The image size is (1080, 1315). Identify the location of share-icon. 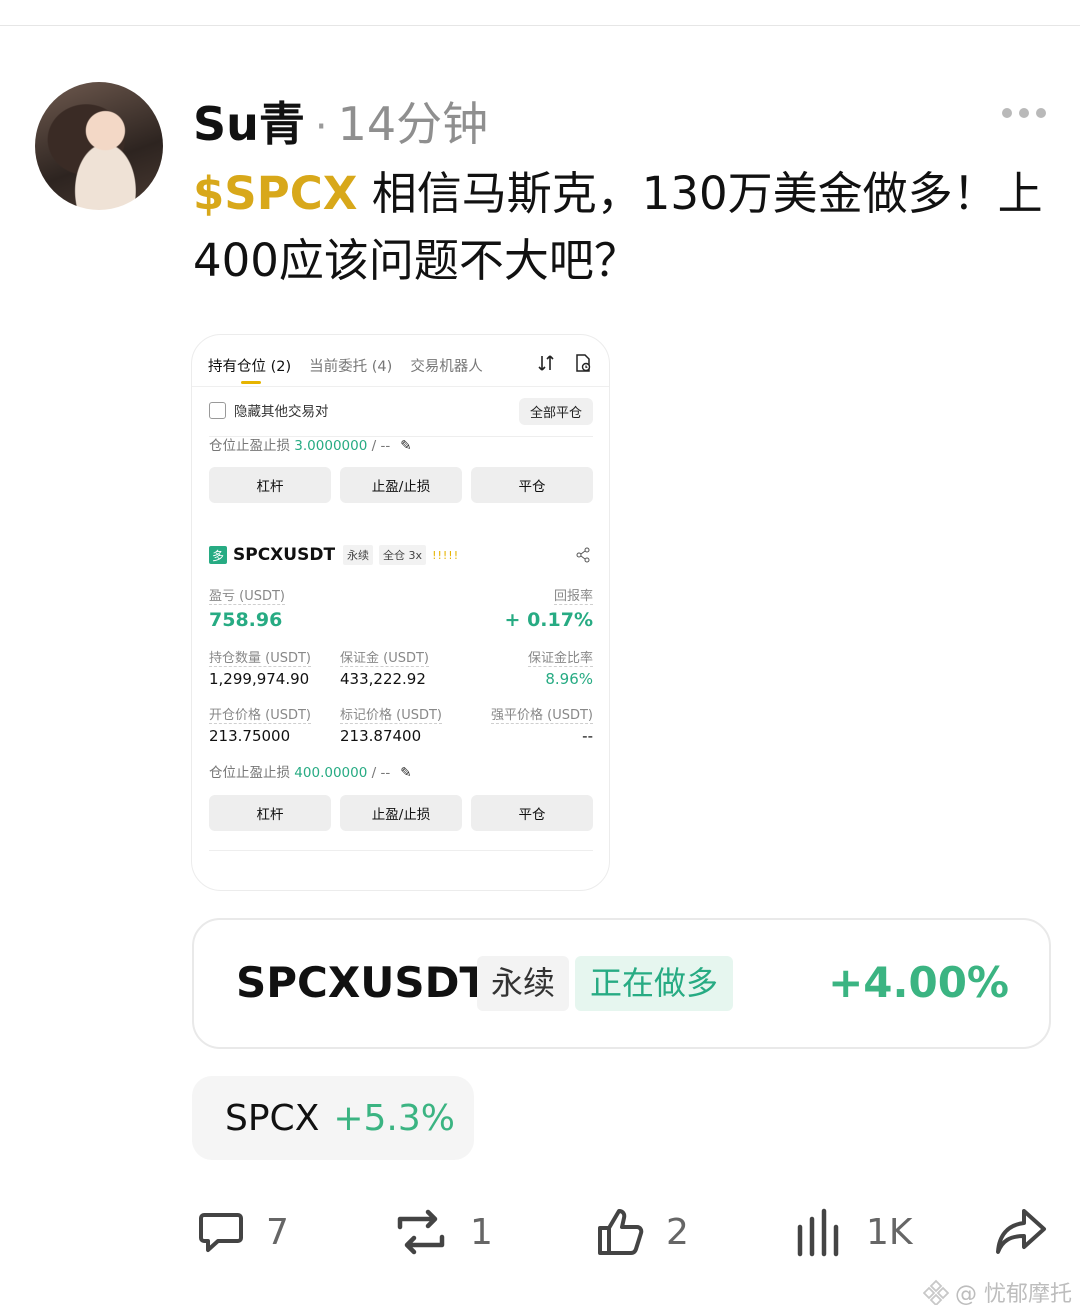
(583, 557).